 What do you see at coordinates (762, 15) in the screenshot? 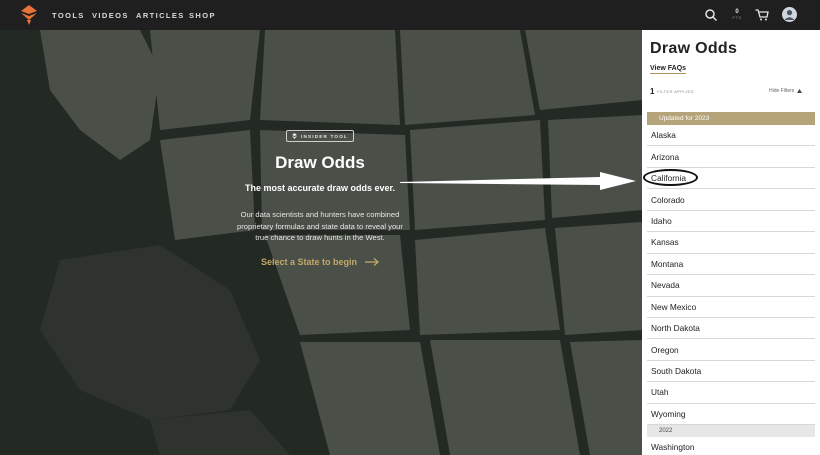
I see `cart-icon` at bounding box center [762, 15].